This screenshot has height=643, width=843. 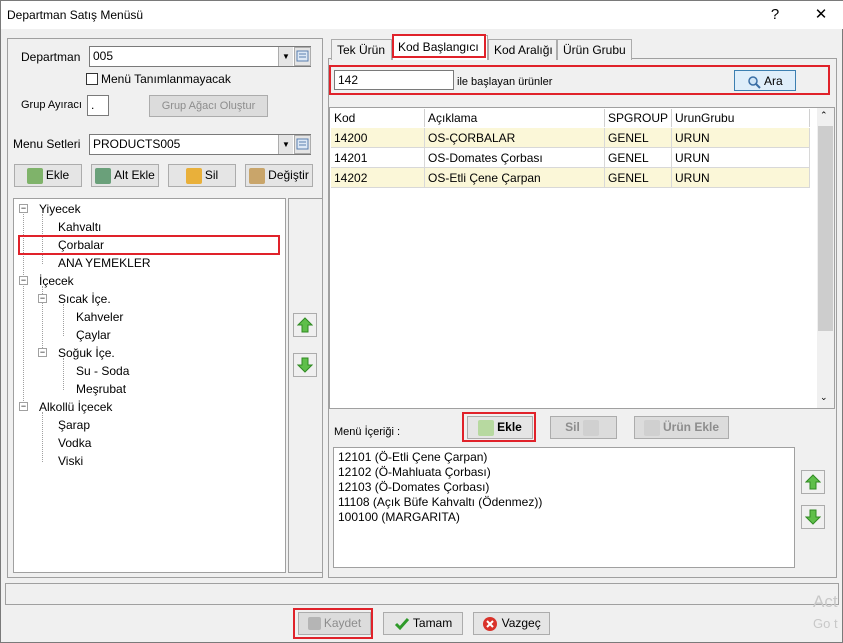 What do you see at coordinates (821, 15) in the screenshot?
I see `close-button: ✕` at bounding box center [821, 15].